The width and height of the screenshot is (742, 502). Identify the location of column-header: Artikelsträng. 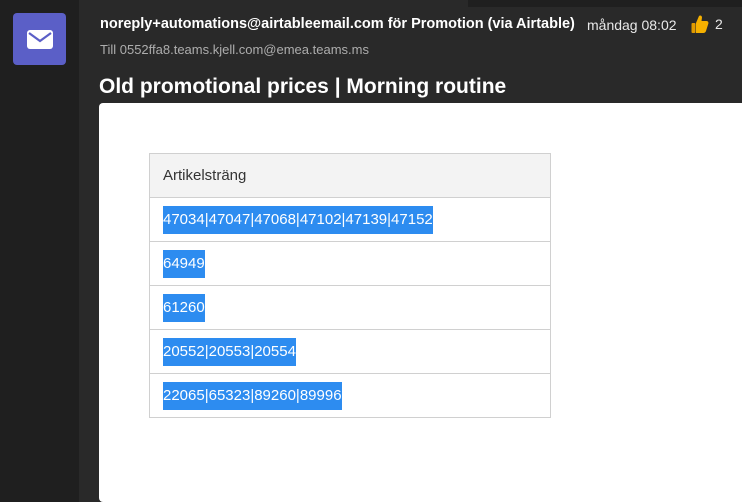
(350, 175).